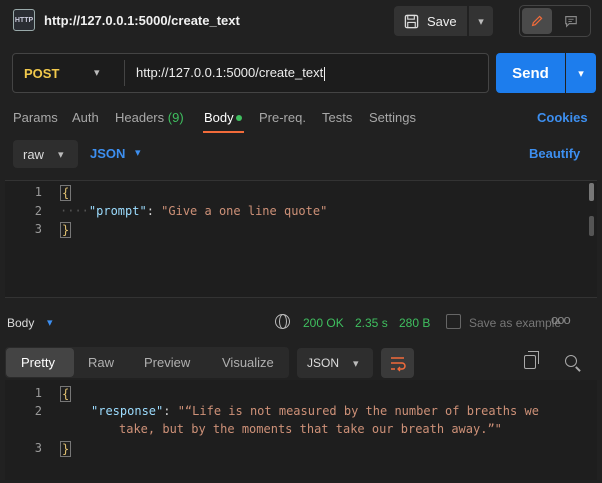 This screenshot has width=602, height=483. What do you see at coordinates (20, 323) in the screenshot?
I see `response-body-label: Body` at bounding box center [20, 323].